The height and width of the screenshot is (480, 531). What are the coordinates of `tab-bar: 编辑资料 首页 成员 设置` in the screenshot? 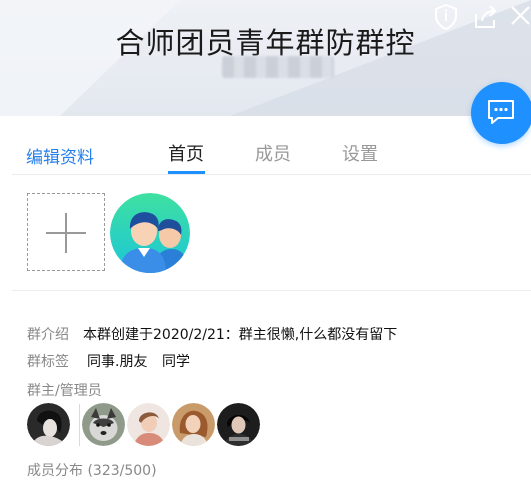 It's located at (271, 145).